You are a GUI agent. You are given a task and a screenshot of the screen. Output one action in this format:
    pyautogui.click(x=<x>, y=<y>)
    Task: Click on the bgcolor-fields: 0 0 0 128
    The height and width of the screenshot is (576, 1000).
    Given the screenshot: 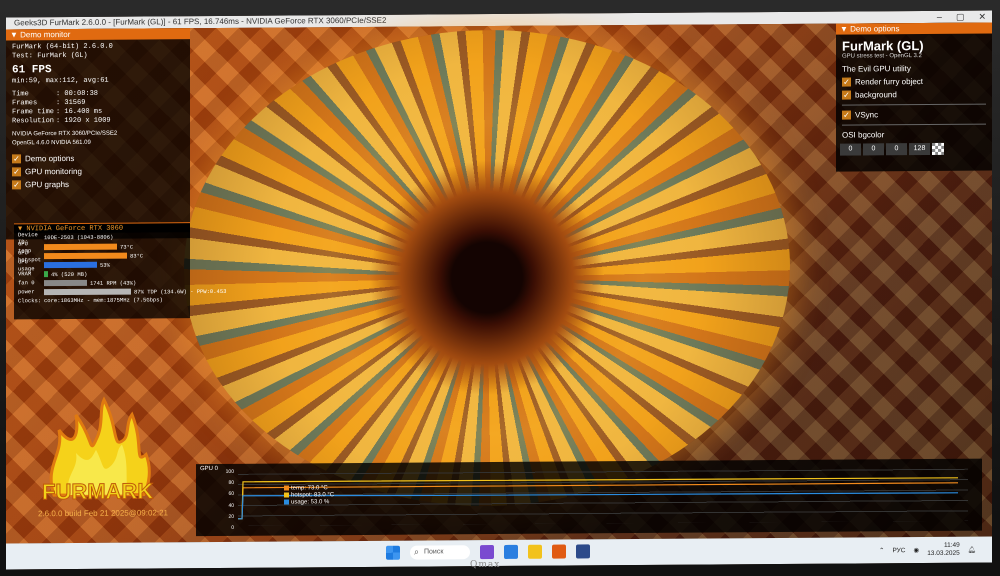 What is the action you would take?
    pyautogui.click(x=914, y=149)
    